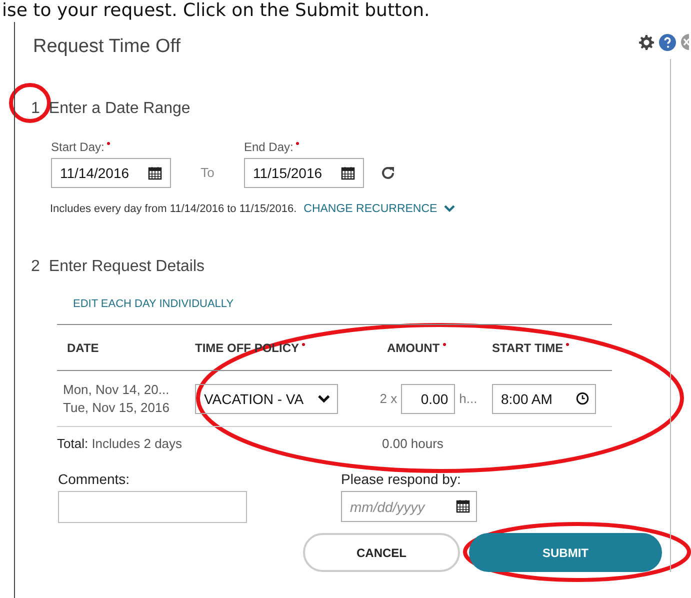  Describe the element at coordinates (582, 398) in the screenshot. I see `clock-icon` at that location.